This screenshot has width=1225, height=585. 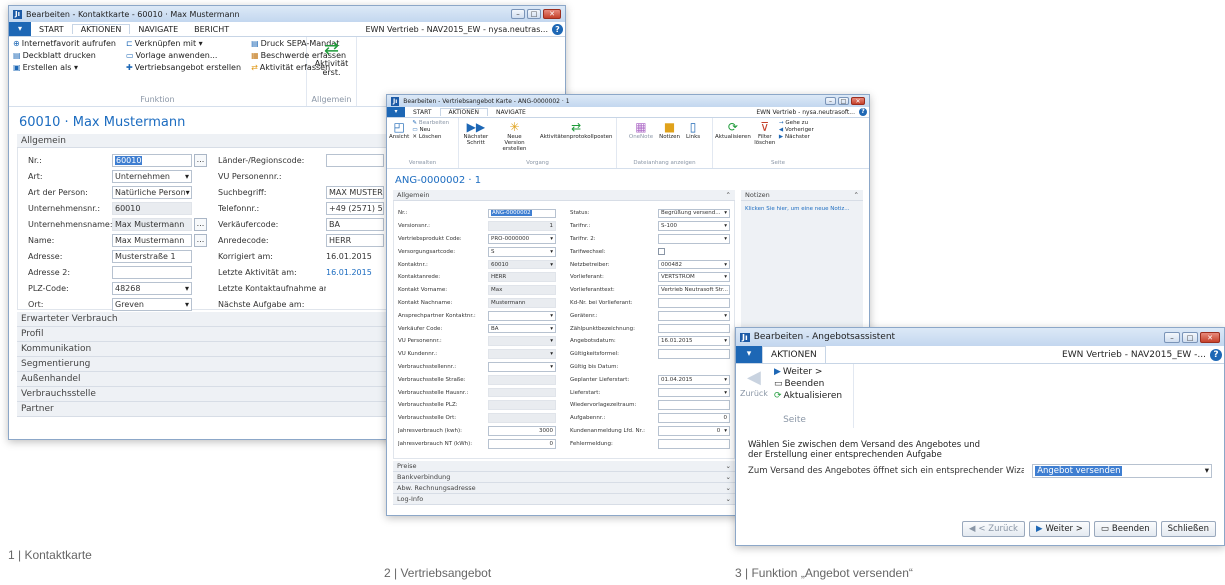 I want to click on field-input: Begrüßung versend... ▾, so click(x=694, y=213).